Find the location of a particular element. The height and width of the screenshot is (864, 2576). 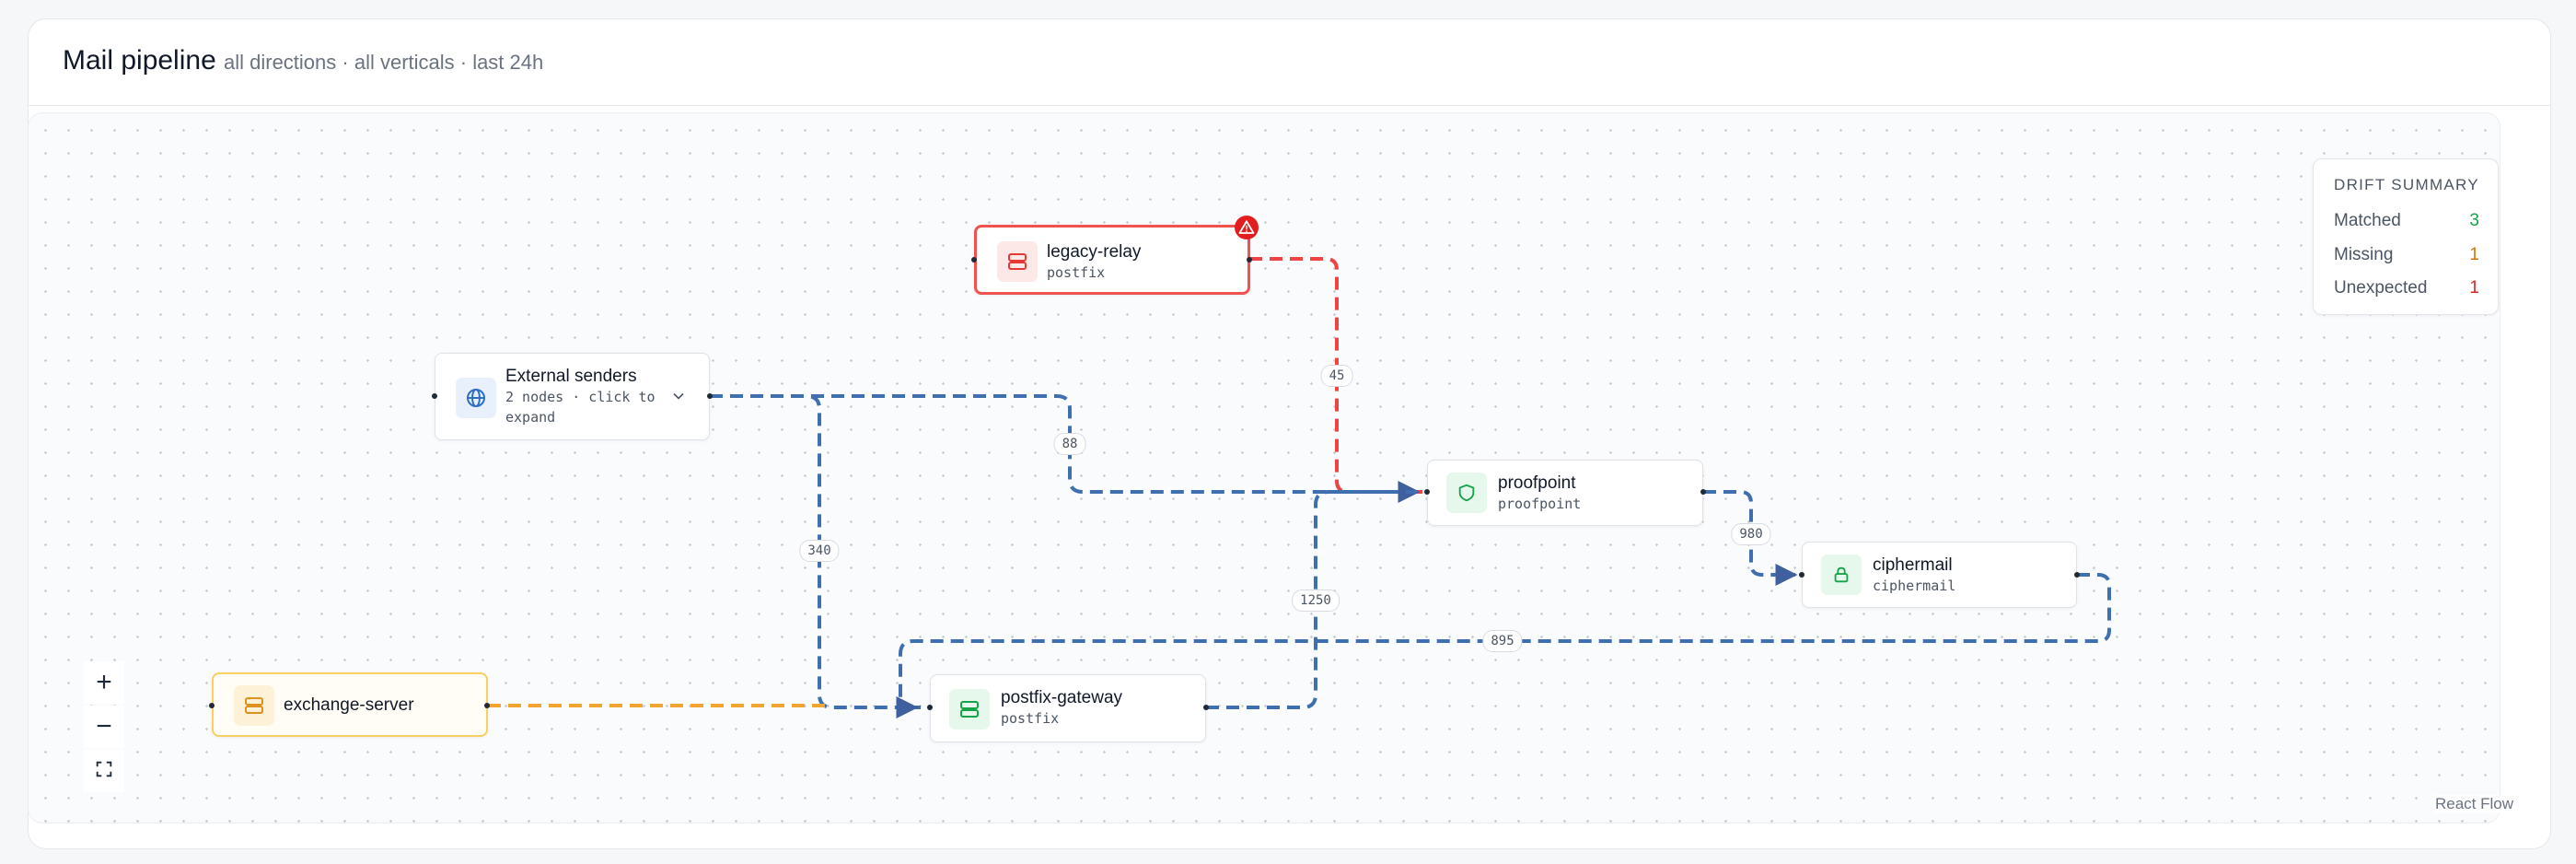

drift-summary-title: DRIFT SUMMARY is located at coordinates (2406, 184).